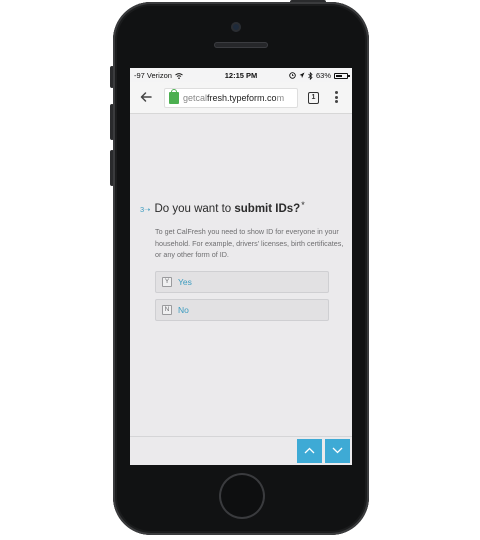  Describe the element at coordinates (185, 282) in the screenshot. I see `choice-label-yes: Yes` at that location.